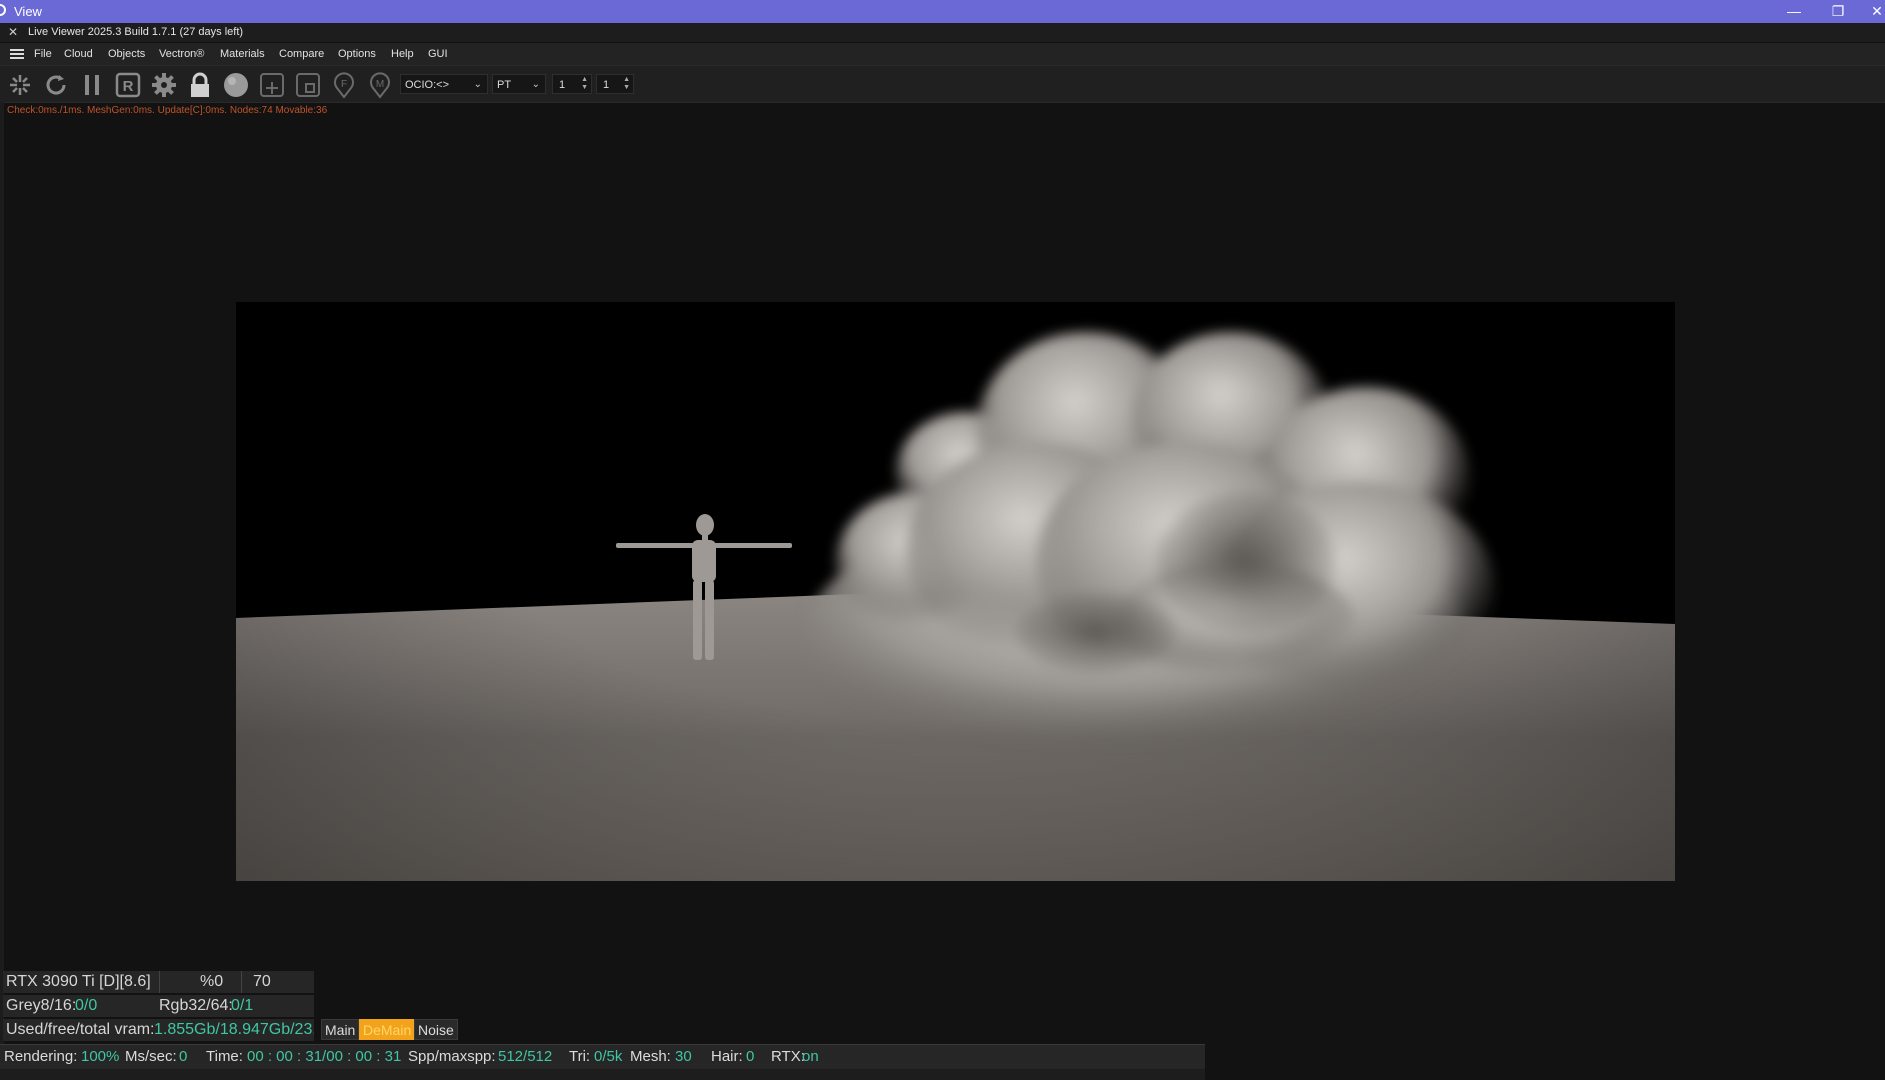 This screenshot has width=1885, height=1080. I want to click on menu-file: File, so click(43, 54).